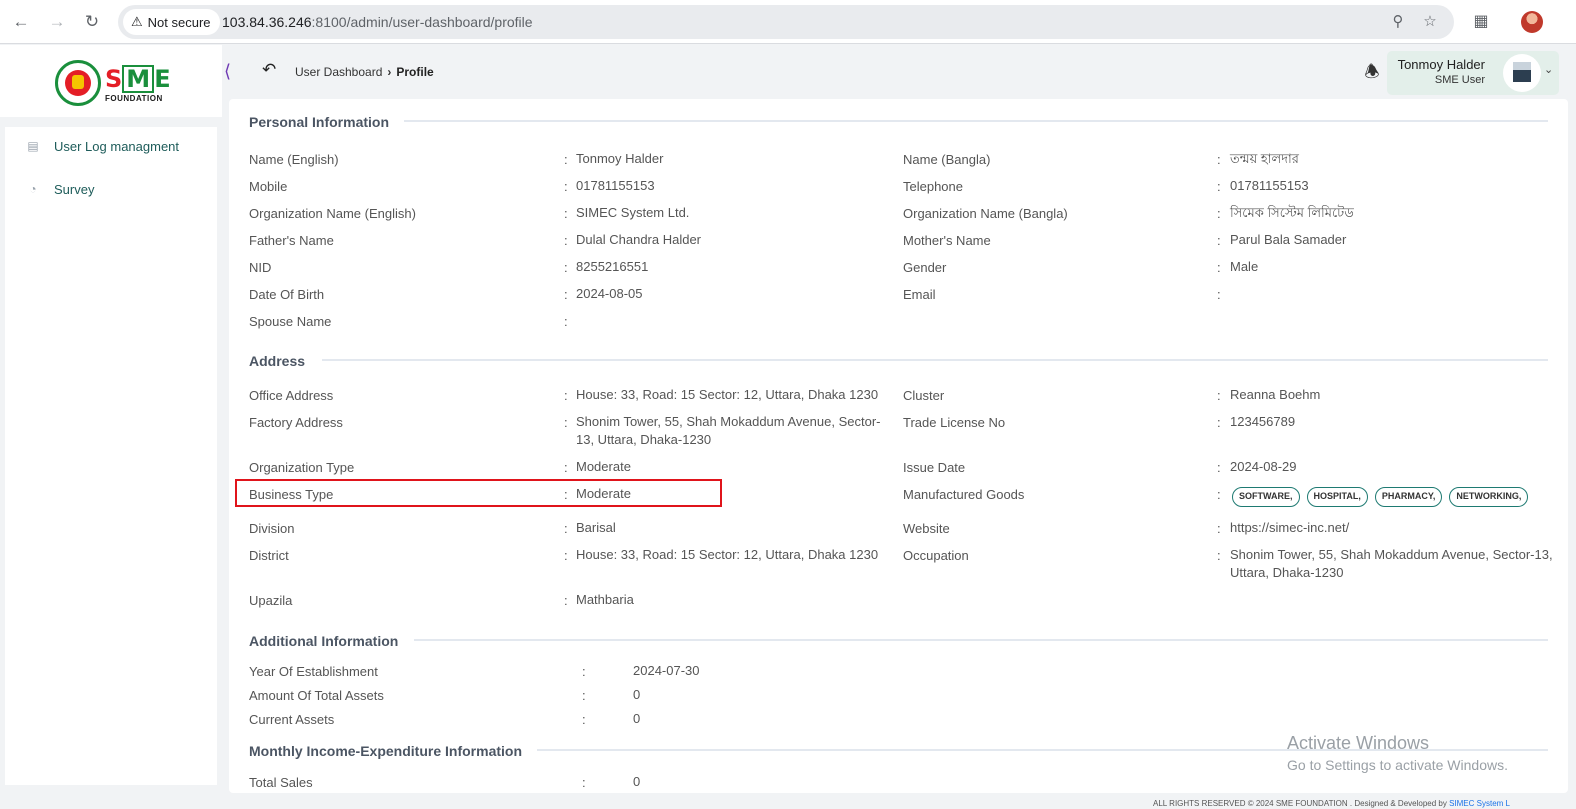 Image resolution: width=1576 pixels, height=809 pixels. Describe the element at coordinates (1479, 803) in the screenshot. I see `footer-brand-link: SIMEC System L` at that location.